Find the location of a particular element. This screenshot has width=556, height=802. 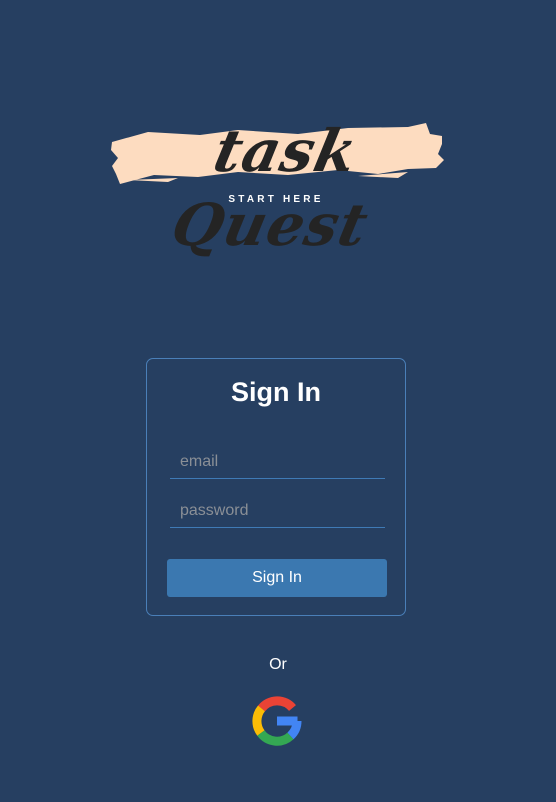

google-g-icon is located at coordinates (277, 721).